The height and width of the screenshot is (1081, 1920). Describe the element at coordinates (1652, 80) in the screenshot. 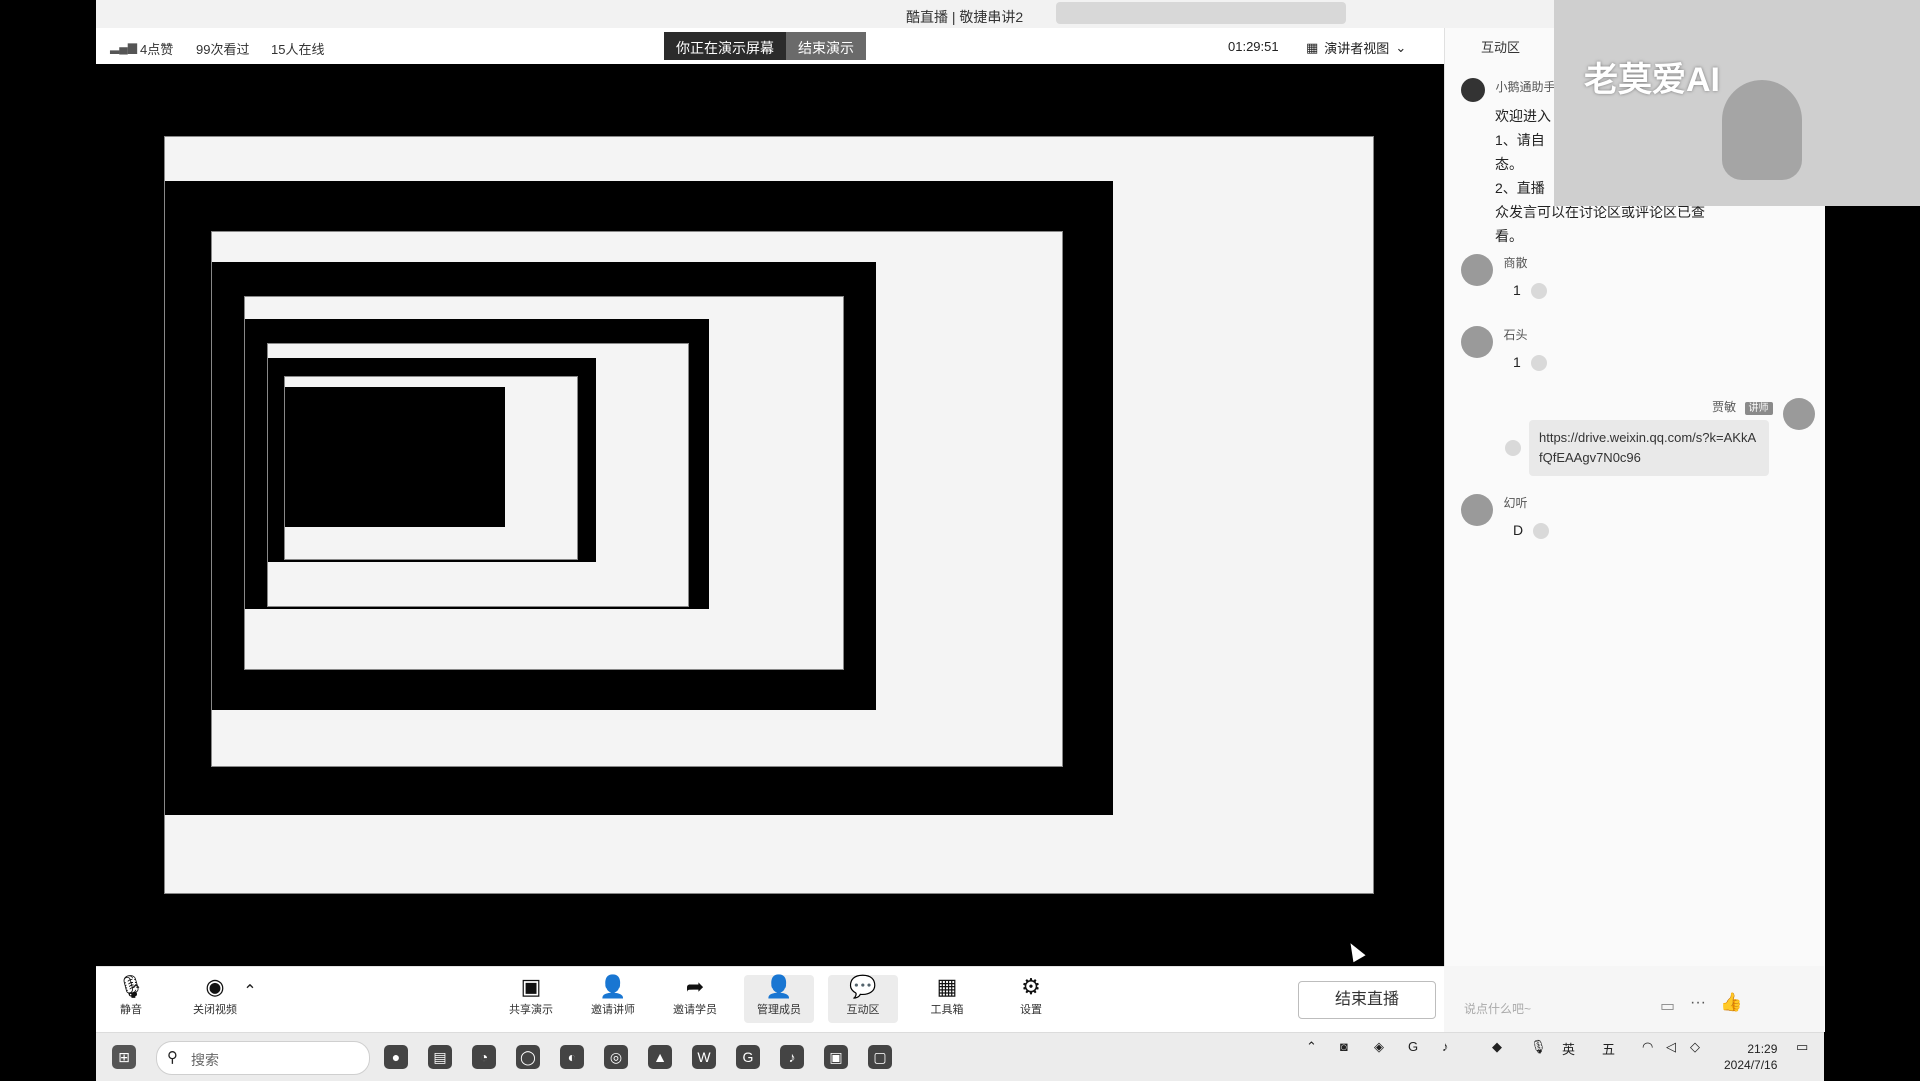

I see `watermark: 老莫爱AI` at that location.